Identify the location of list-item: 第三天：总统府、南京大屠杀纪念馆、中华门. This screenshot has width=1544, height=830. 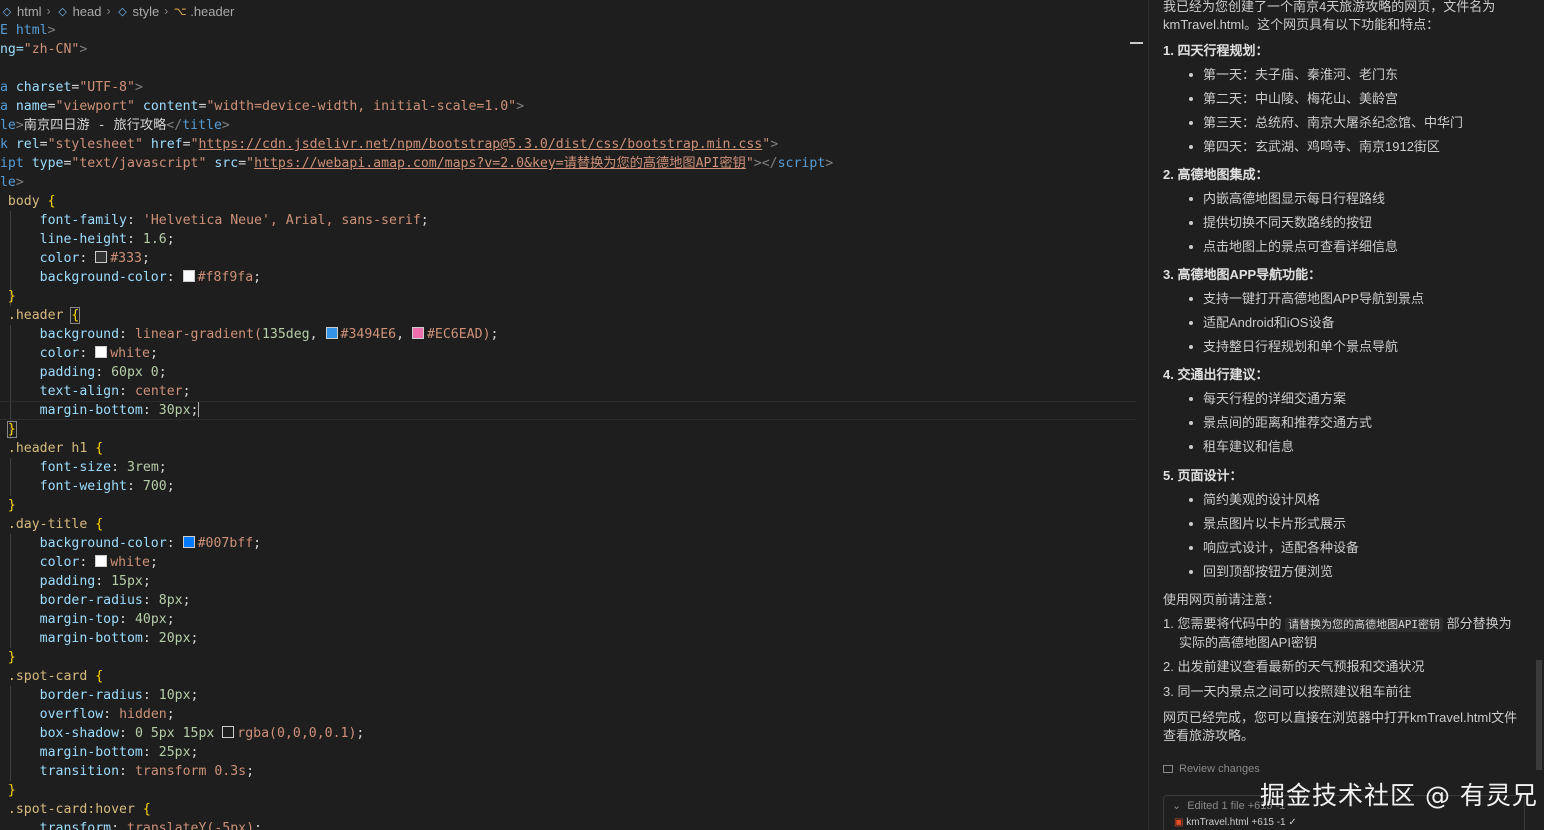
(1345, 123).